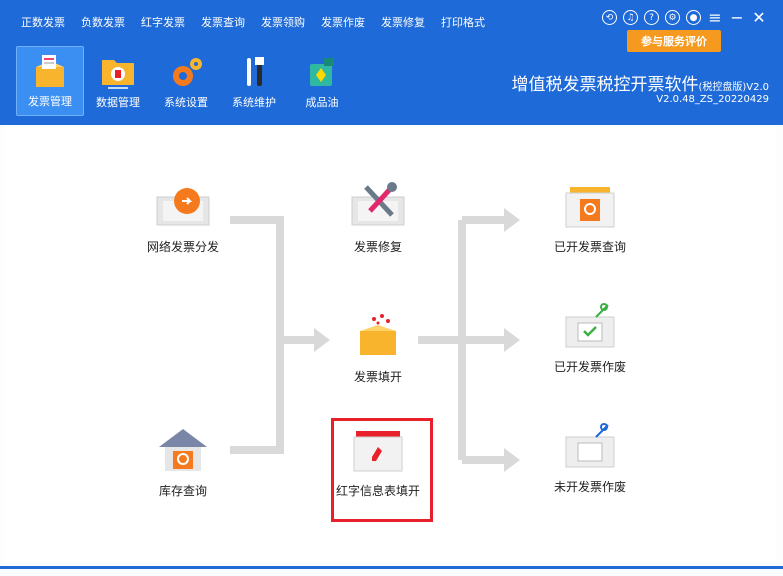 This screenshot has width=783, height=576. What do you see at coordinates (759, 17) in the screenshot?
I see `close-icon: ✕` at bounding box center [759, 17].